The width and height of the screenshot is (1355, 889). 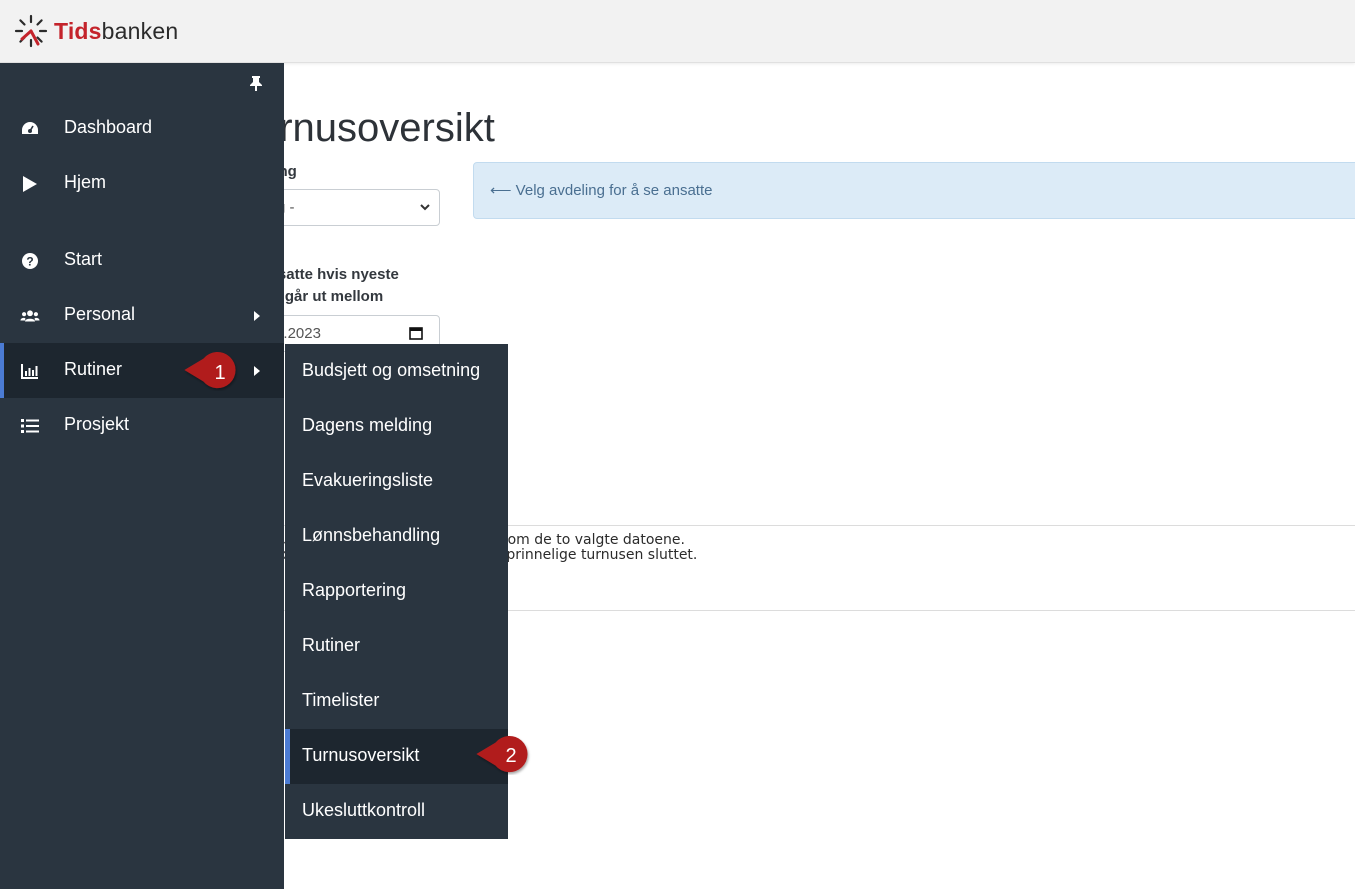 I want to click on sidebar-item-label: Personal, so click(x=100, y=314).